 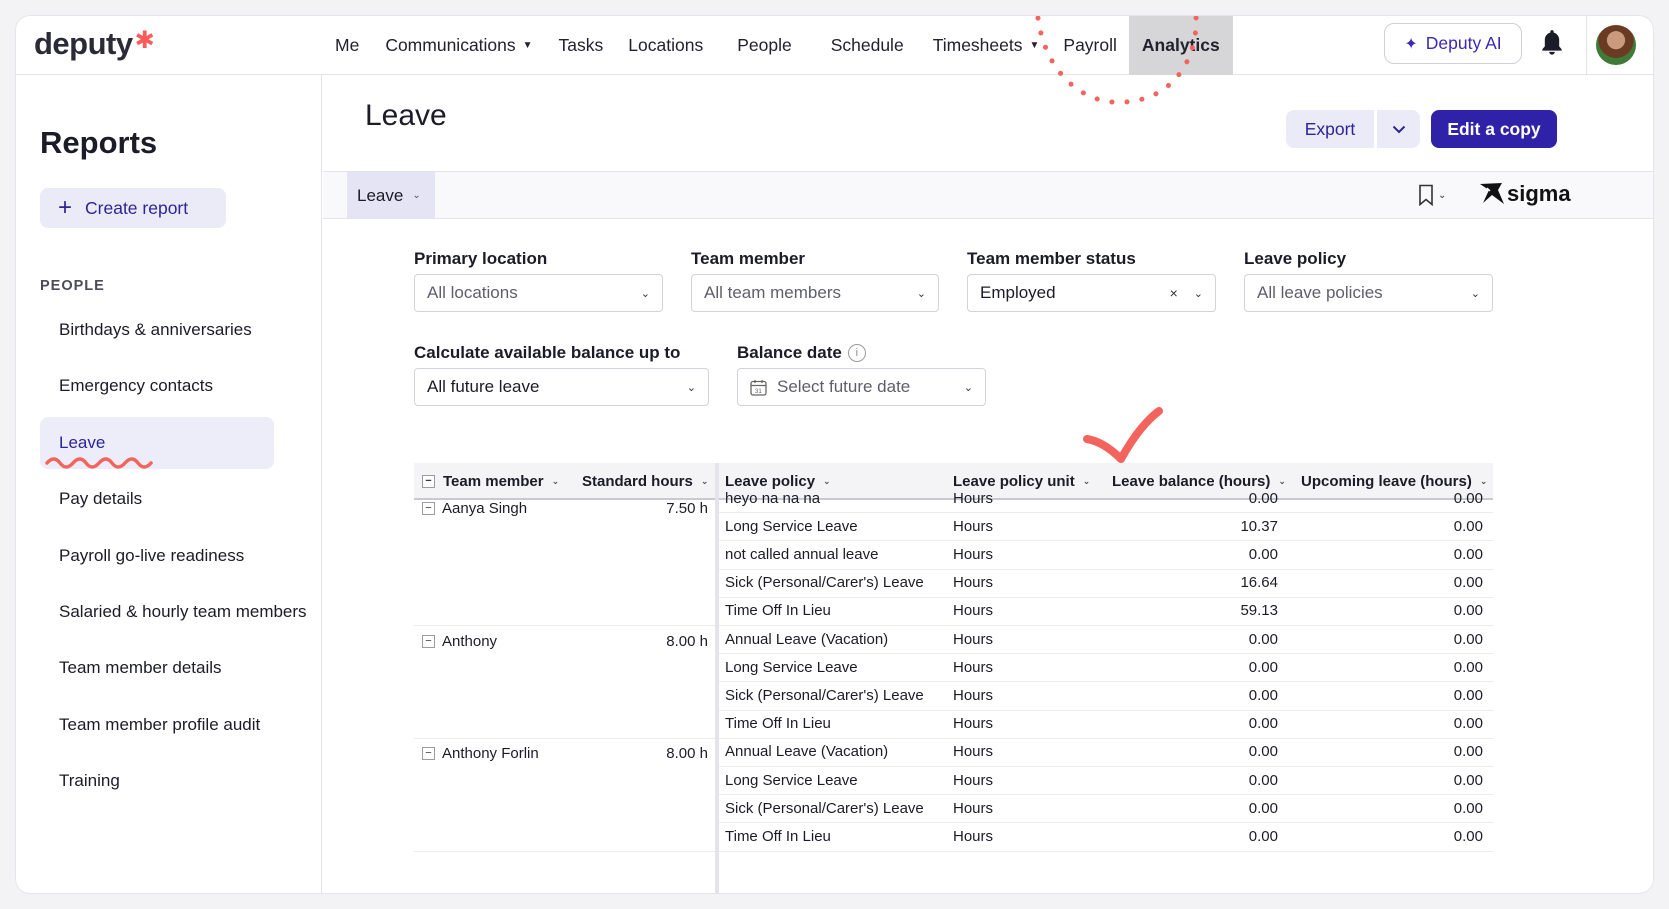 What do you see at coordinates (1034, 45) in the screenshot?
I see `caret-down-icon: ▼` at bounding box center [1034, 45].